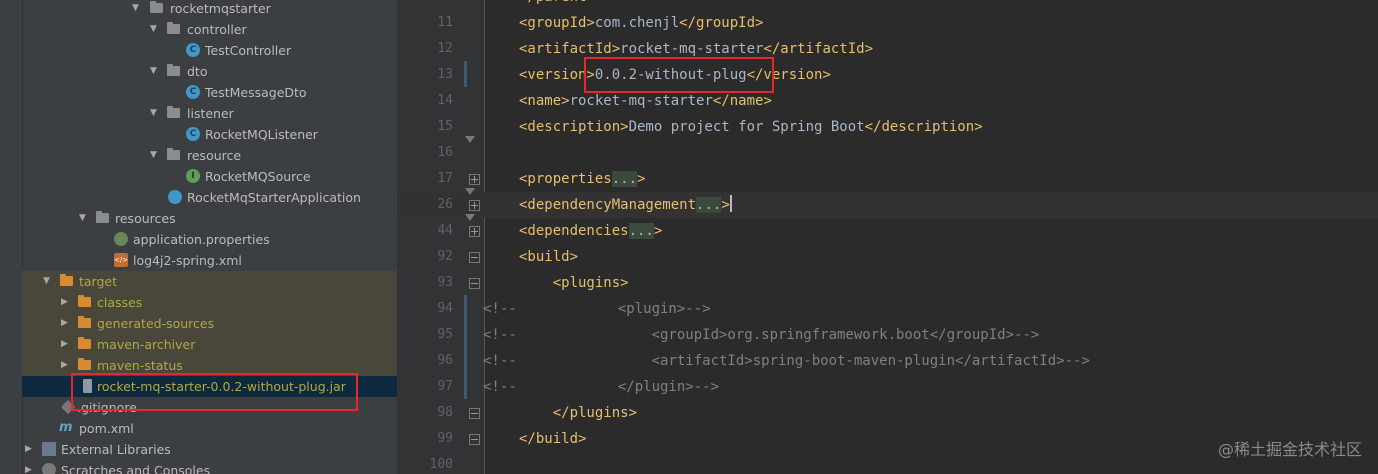 The height and width of the screenshot is (474, 1378). Describe the element at coordinates (140, 365) in the screenshot. I see `tree-item-label: maven-status` at that location.